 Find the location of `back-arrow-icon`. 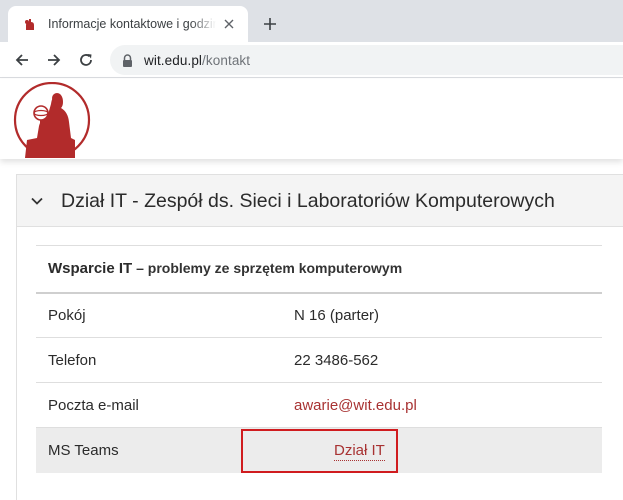

back-arrow-icon is located at coordinates (22, 60).